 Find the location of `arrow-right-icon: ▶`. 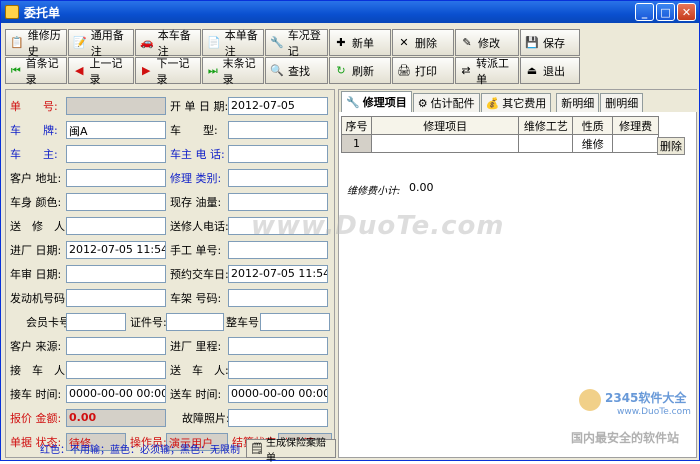

arrow-right-icon: ▶ is located at coordinates (146, 70).